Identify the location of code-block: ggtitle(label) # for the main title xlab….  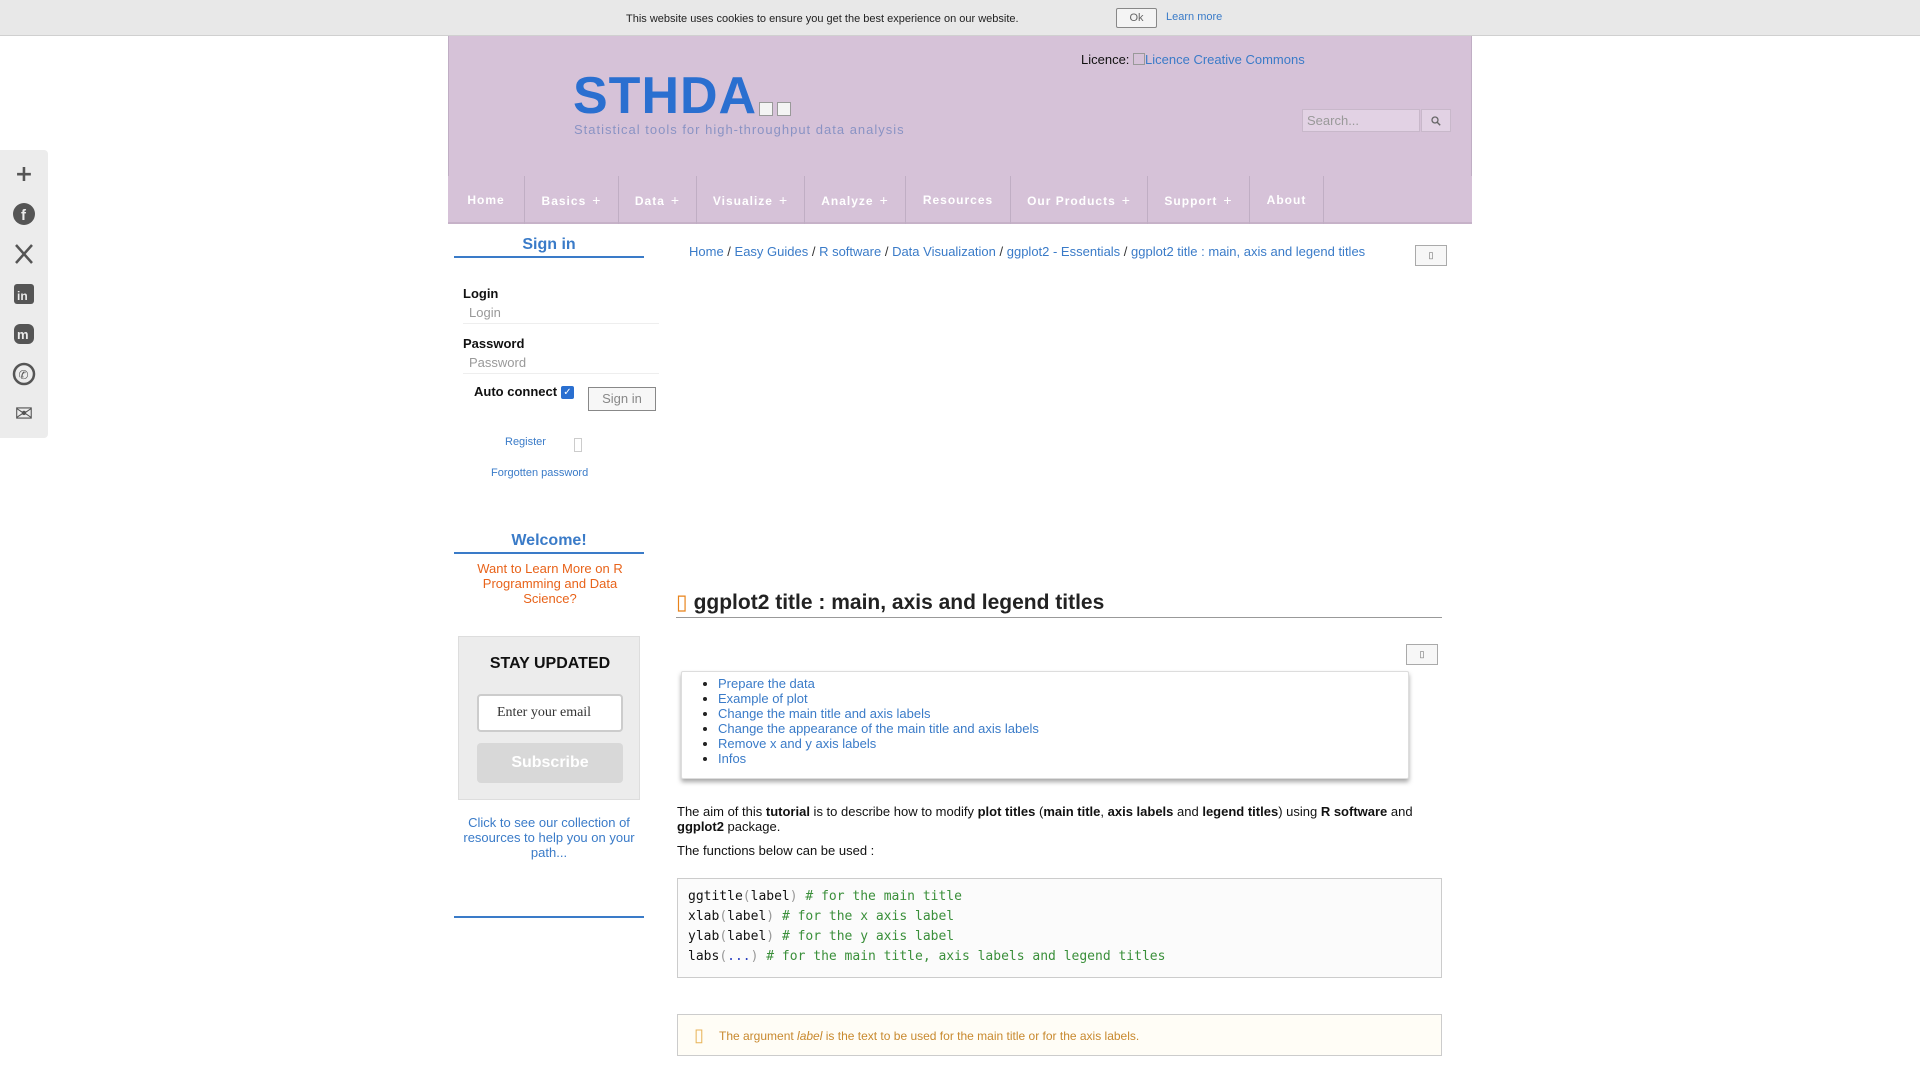
(1059, 928).